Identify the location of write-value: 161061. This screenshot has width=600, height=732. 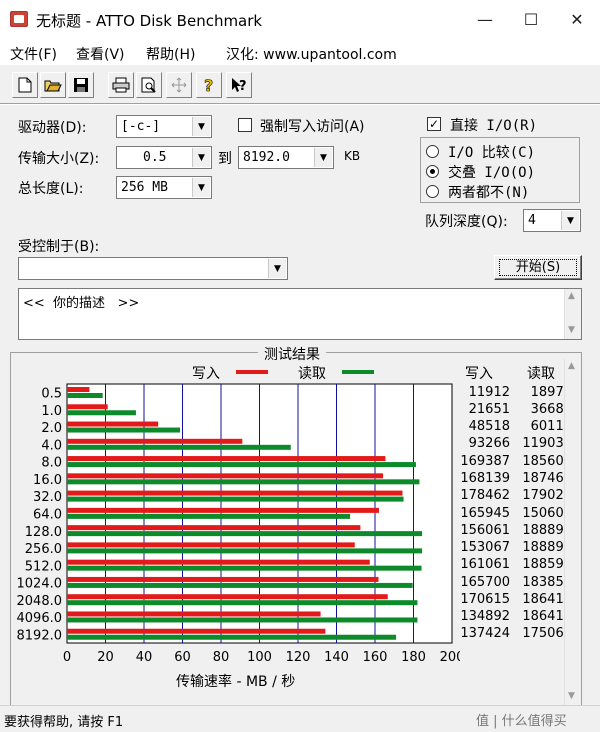
(485, 565).